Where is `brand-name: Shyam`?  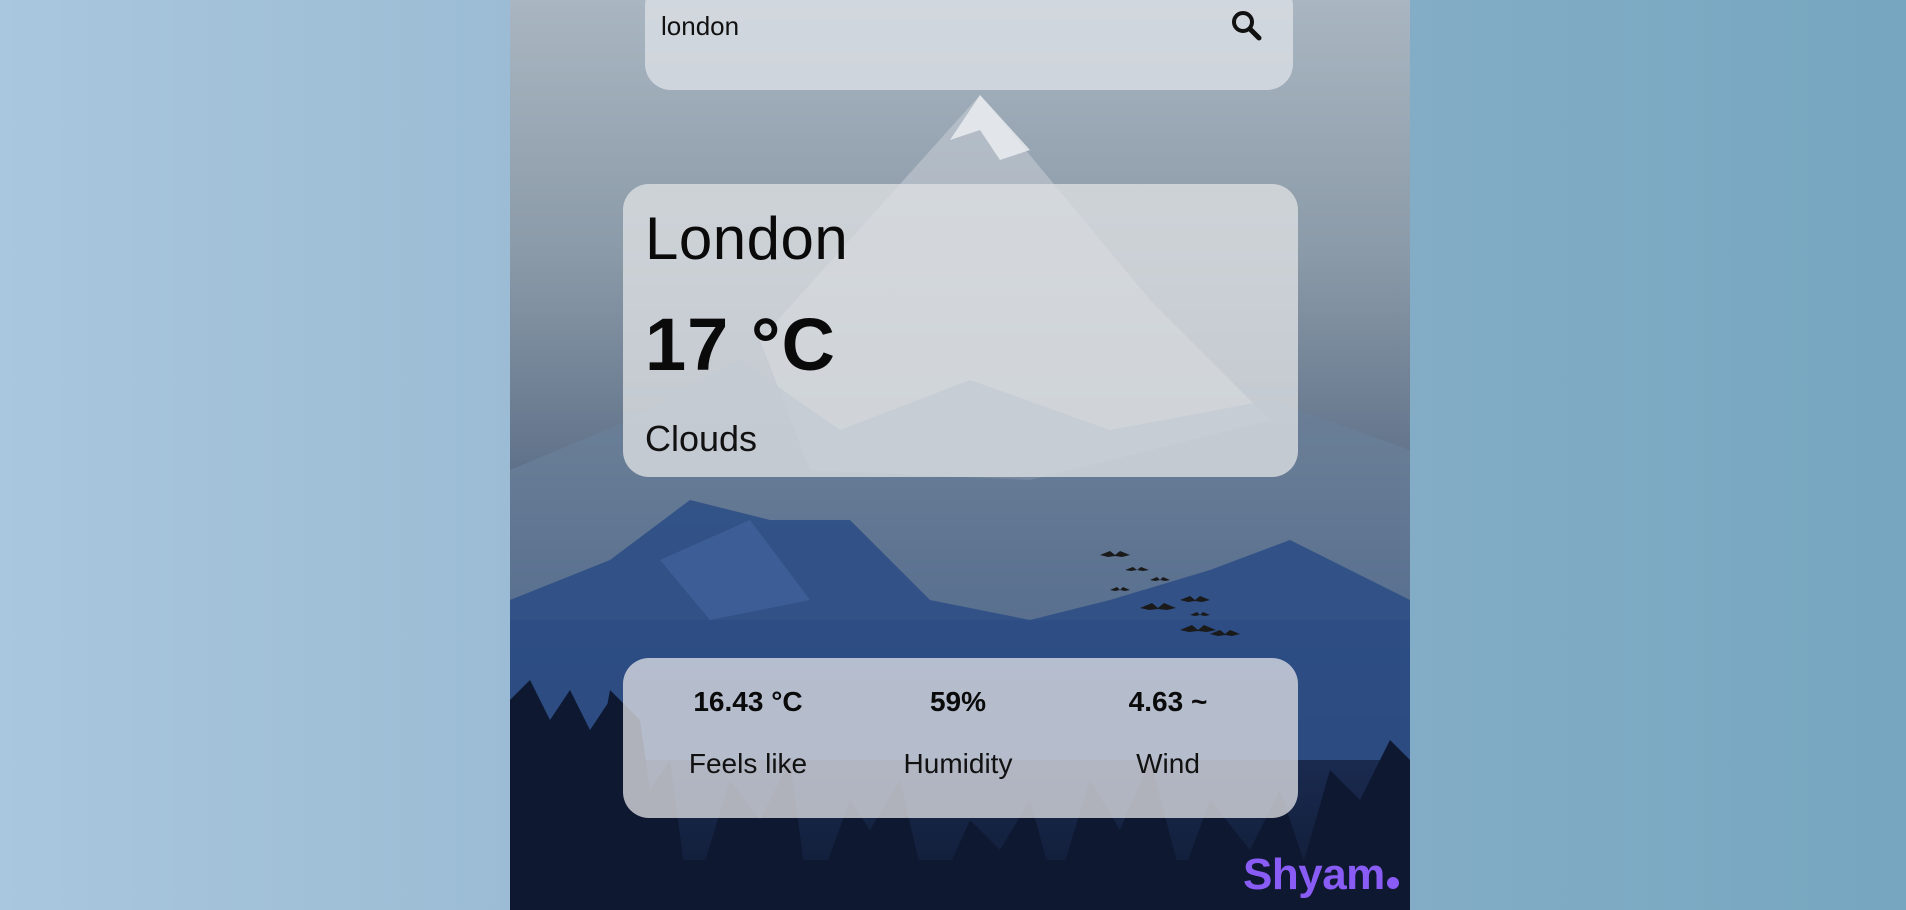
brand-name: Shyam is located at coordinates (1314, 874).